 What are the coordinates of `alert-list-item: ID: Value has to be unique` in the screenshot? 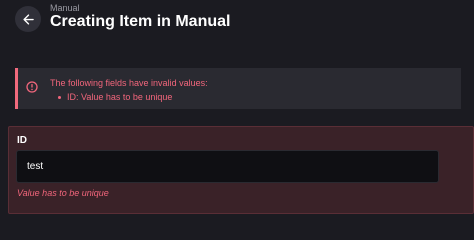 It's located at (115, 97).